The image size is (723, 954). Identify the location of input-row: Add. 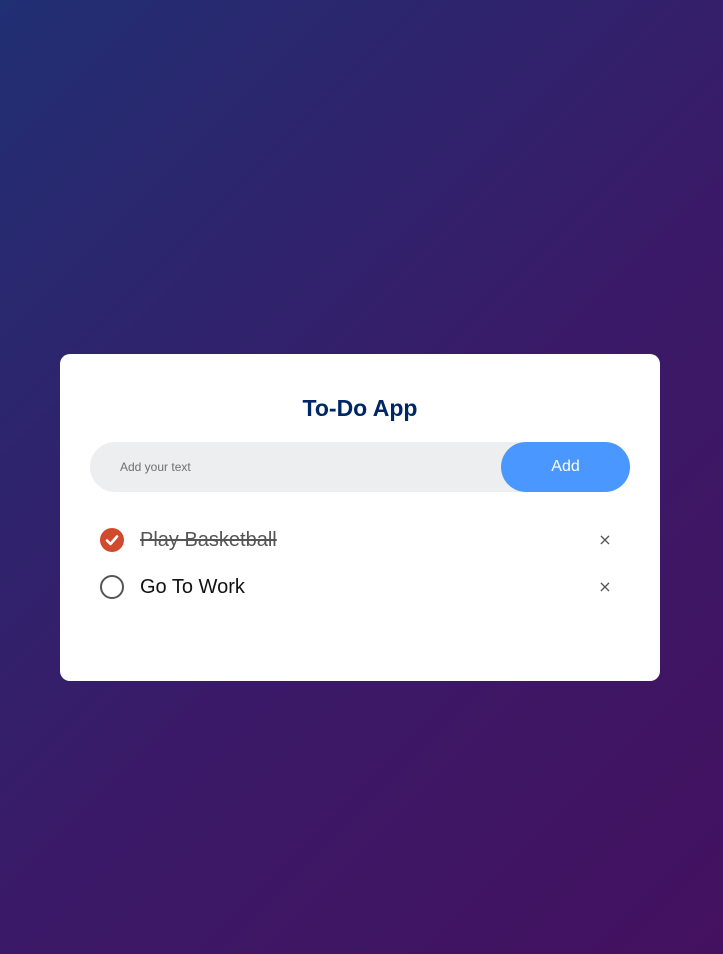
(360, 467).